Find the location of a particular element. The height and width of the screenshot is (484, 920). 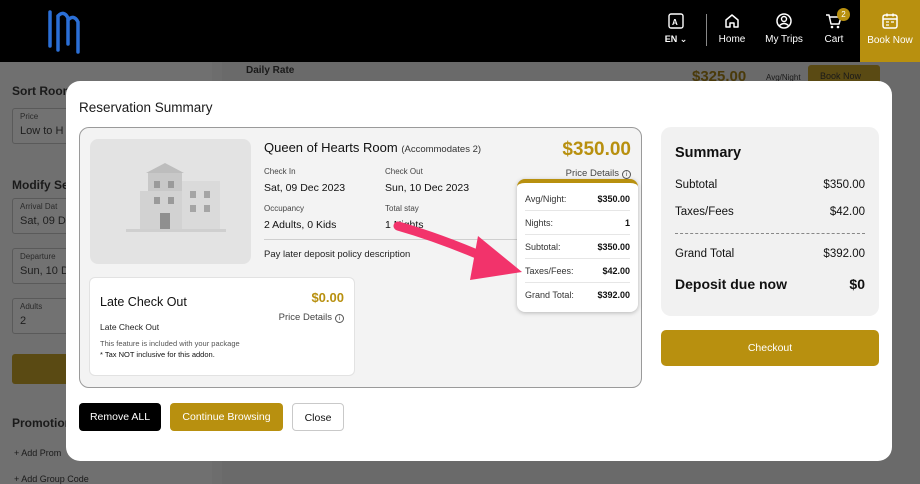

sort-price-label: Price is located at coordinates (29, 116).